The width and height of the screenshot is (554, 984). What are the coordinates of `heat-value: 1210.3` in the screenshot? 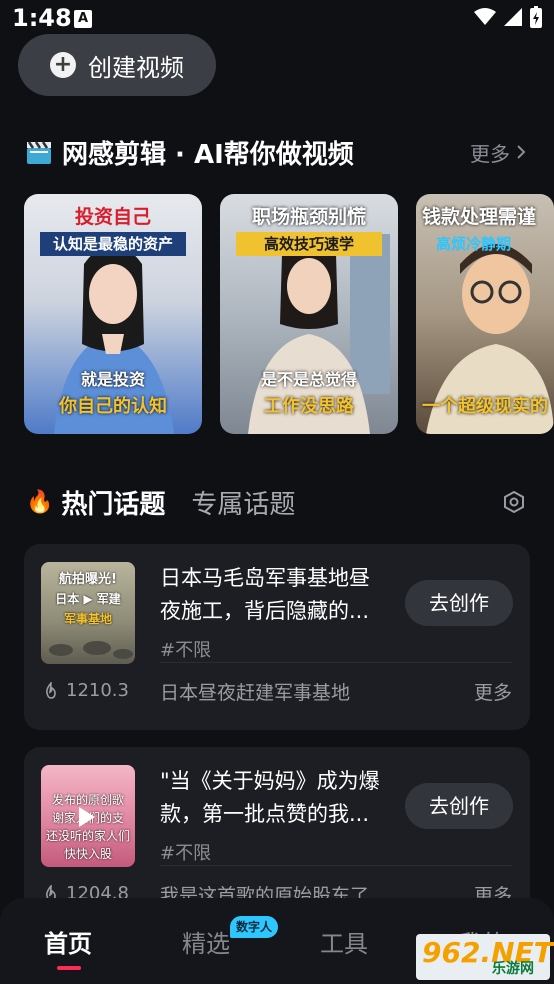 It's located at (97, 690).